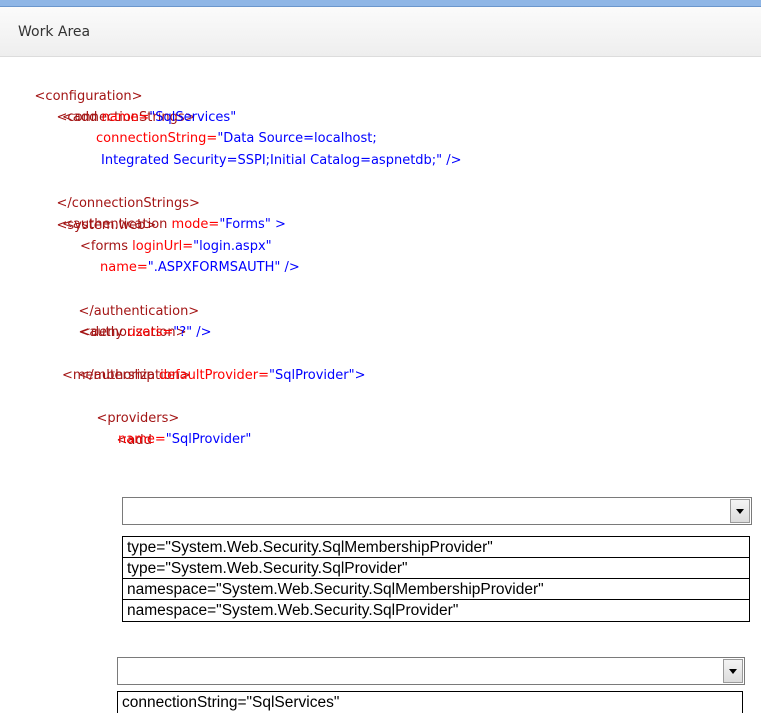 Image resolution: width=761 pixels, height=713 pixels. I want to click on code-line-10: name=".ASPXFORMSAUTH" />, so click(200, 267).